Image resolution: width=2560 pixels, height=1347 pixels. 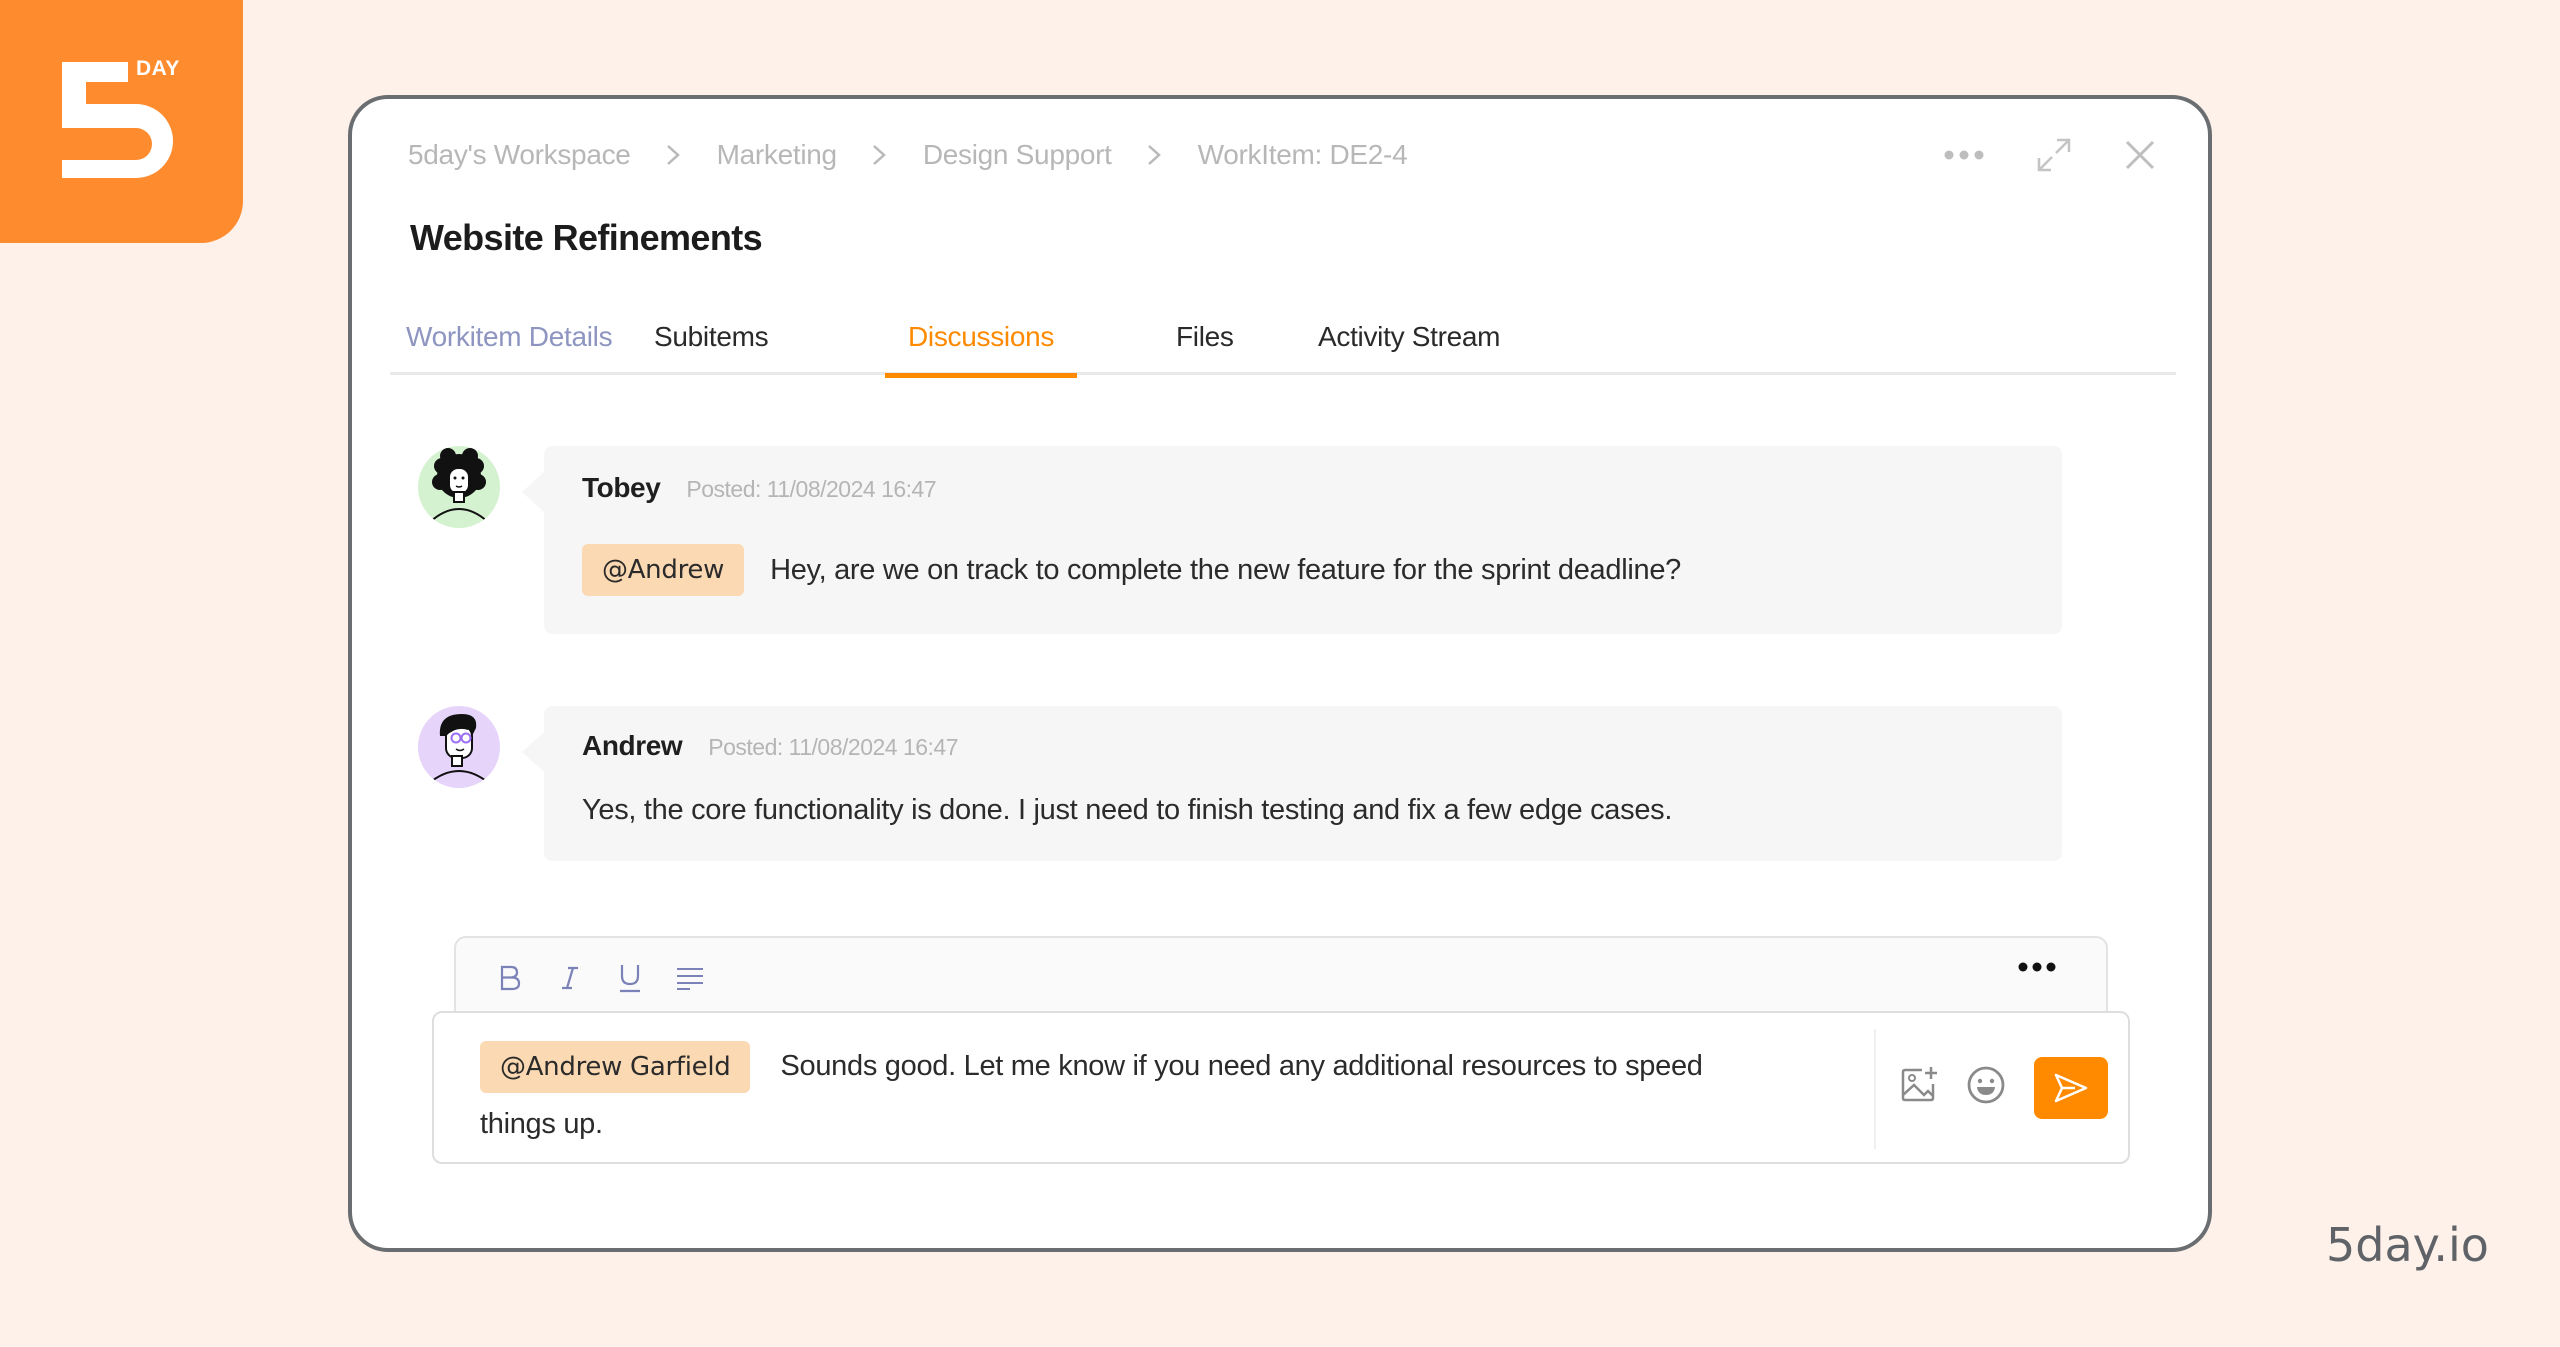 I want to click on breadcrumb-item-design-support: Design Support, so click(x=1017, y=155).